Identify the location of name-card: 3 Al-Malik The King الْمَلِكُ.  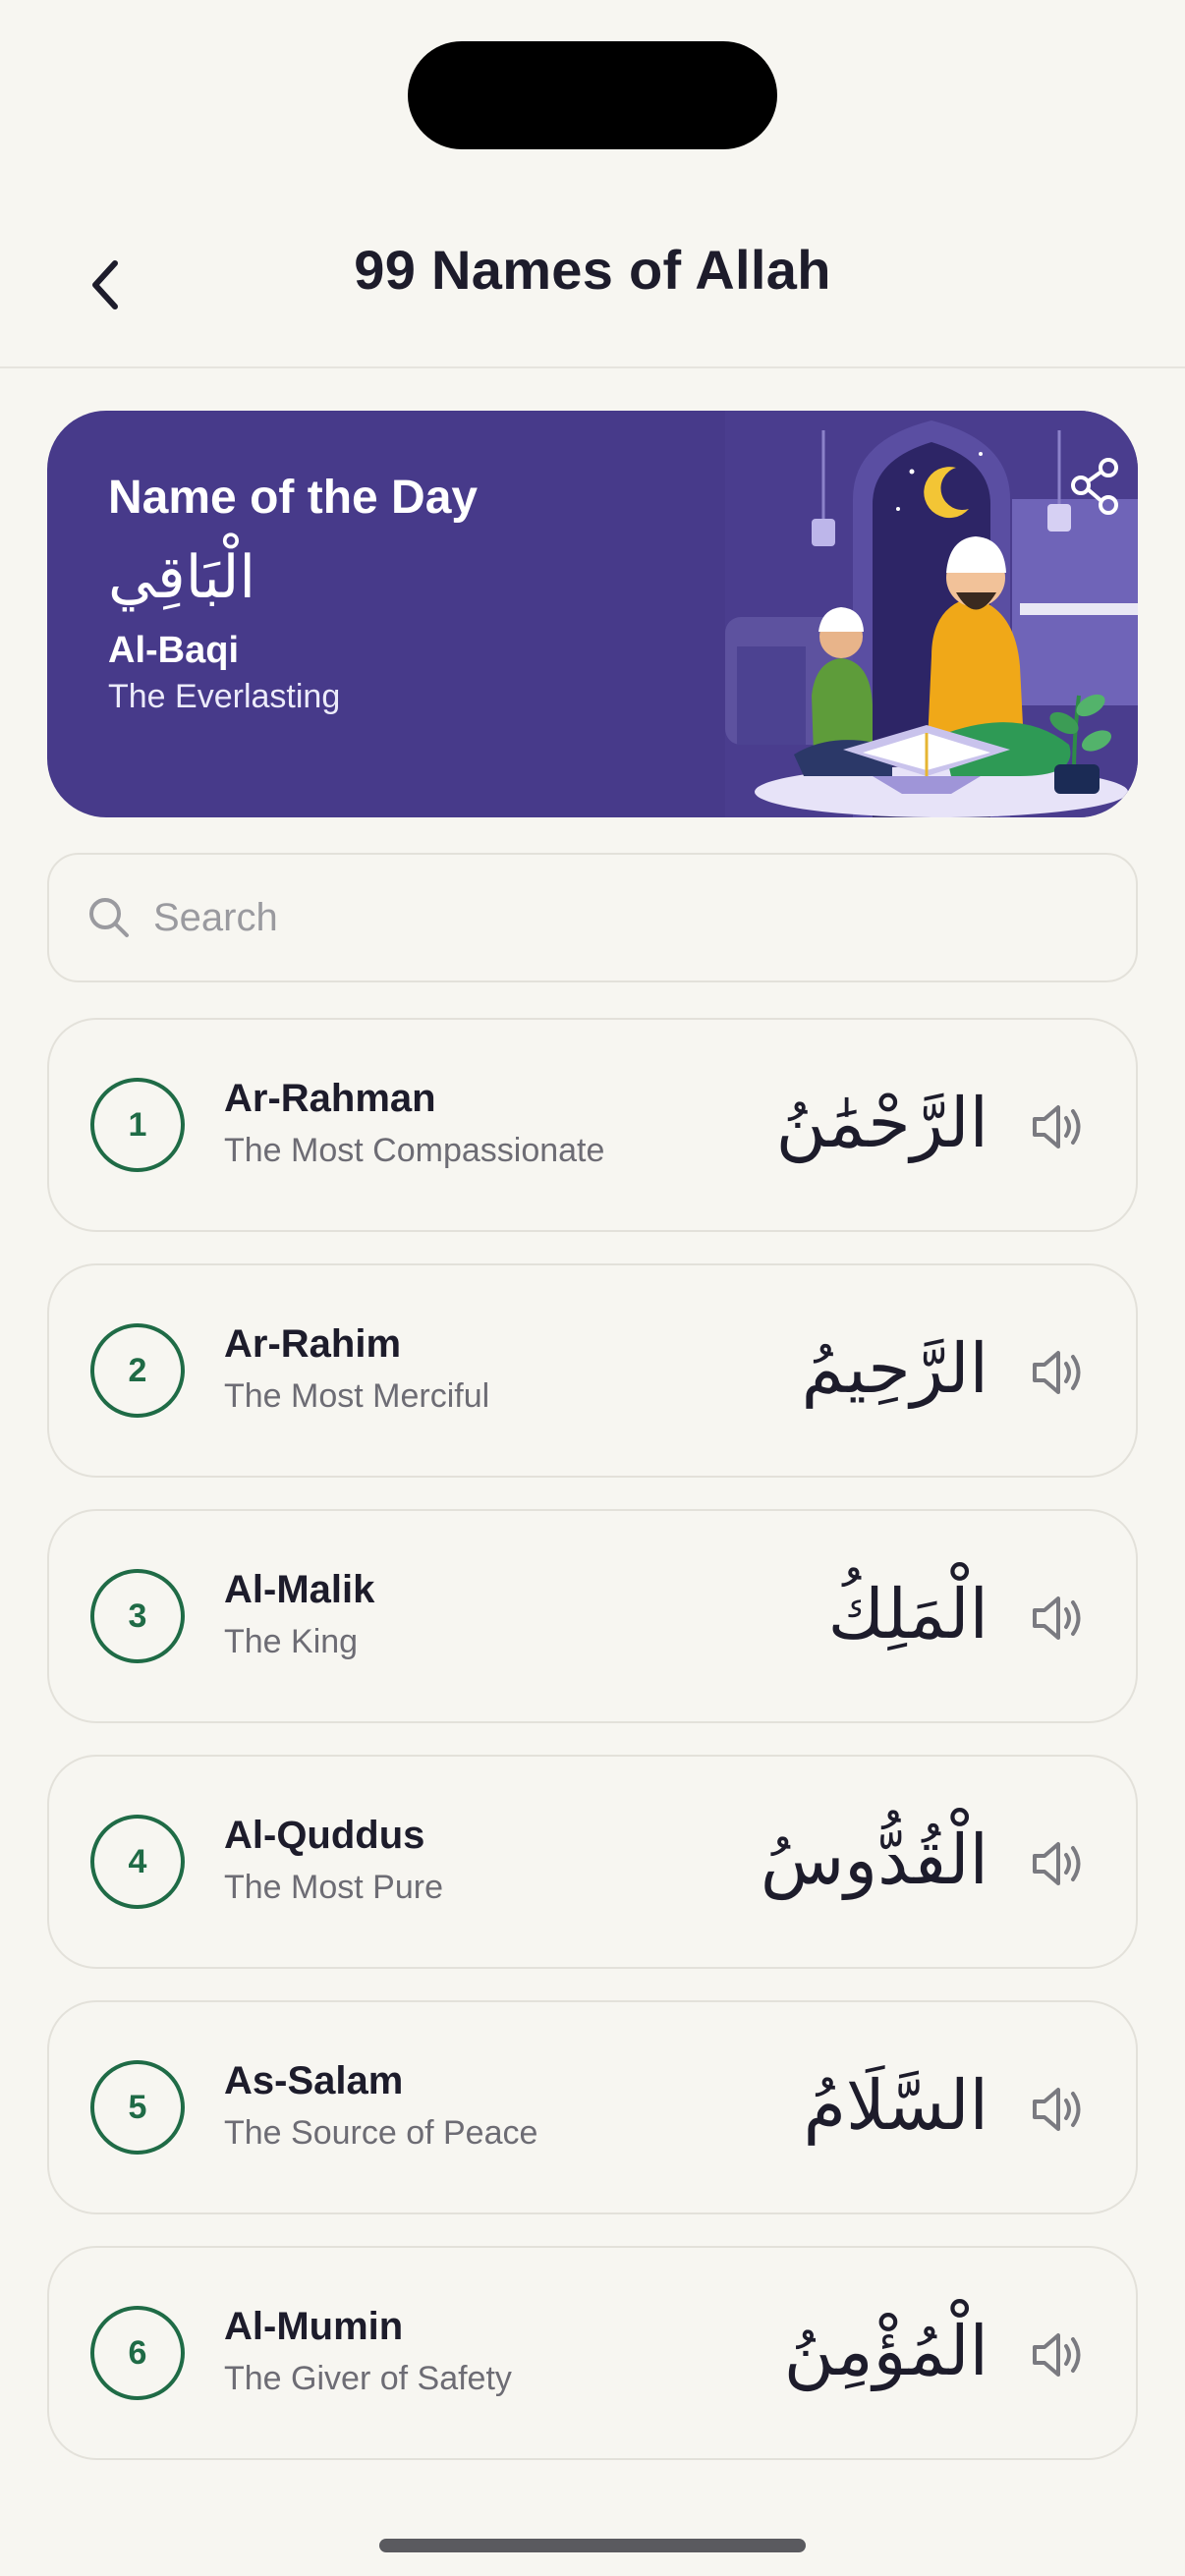
(592, 1616).